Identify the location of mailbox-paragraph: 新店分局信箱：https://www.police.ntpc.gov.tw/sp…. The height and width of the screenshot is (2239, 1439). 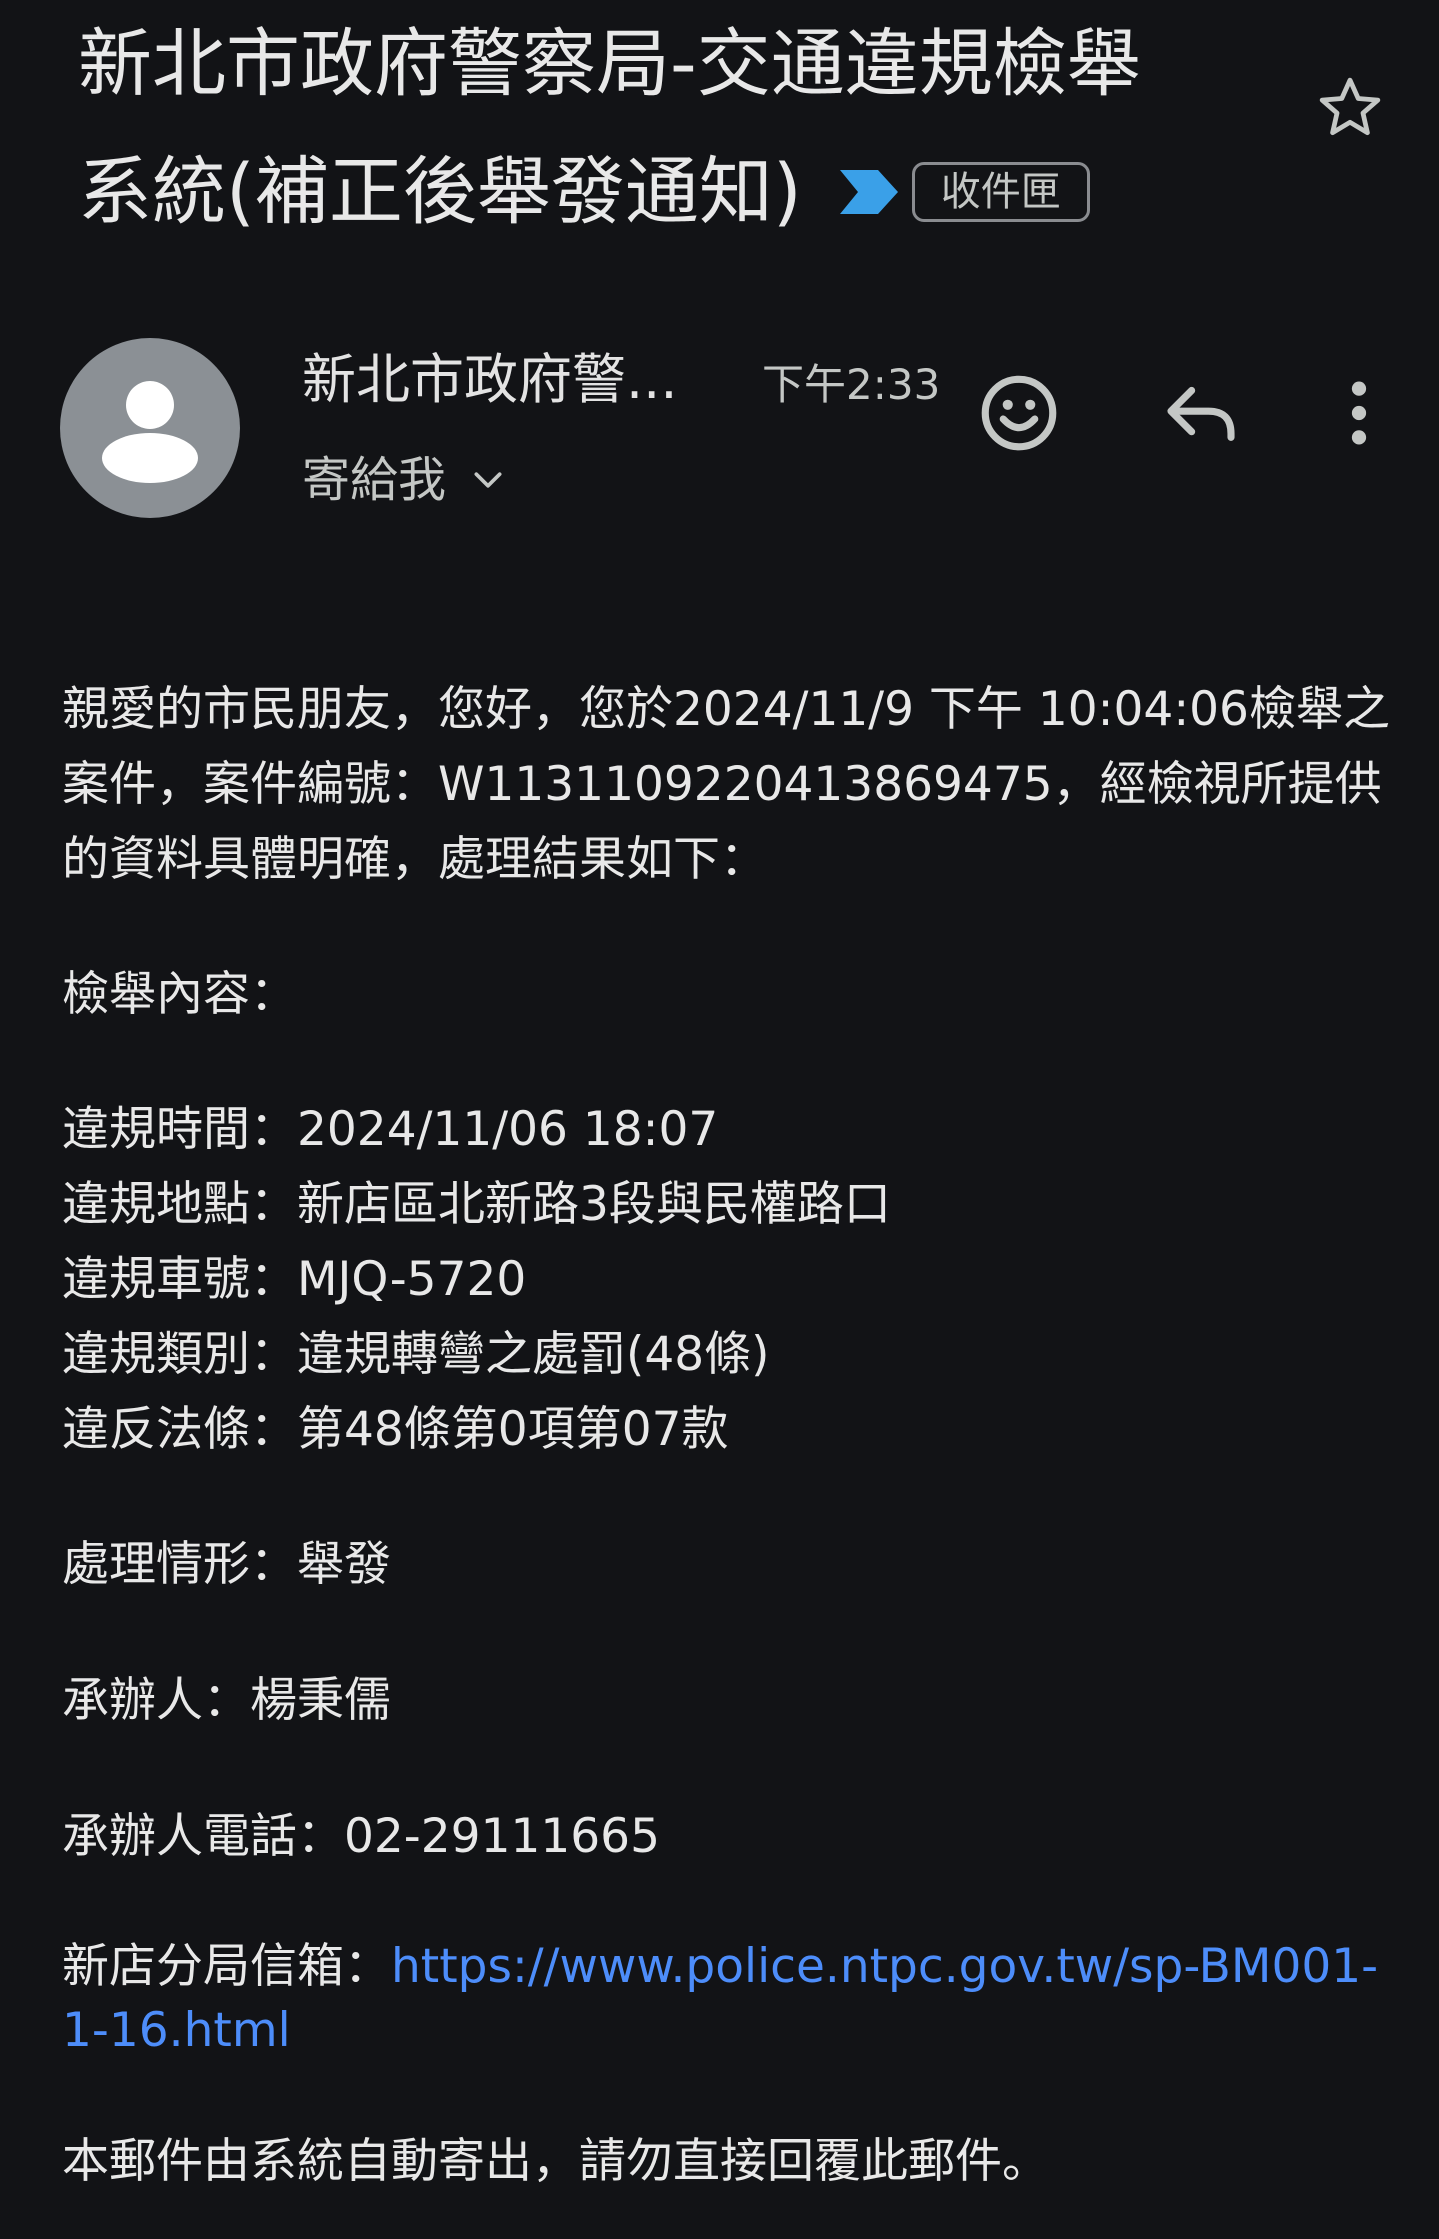
(727, 1999).